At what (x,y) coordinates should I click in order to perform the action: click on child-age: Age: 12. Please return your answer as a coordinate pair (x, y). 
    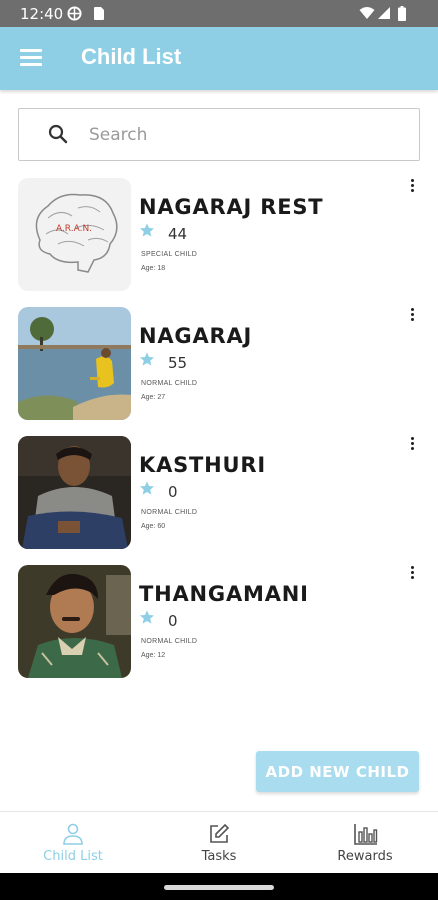
    Looking at the image, I should click on (153, 655).